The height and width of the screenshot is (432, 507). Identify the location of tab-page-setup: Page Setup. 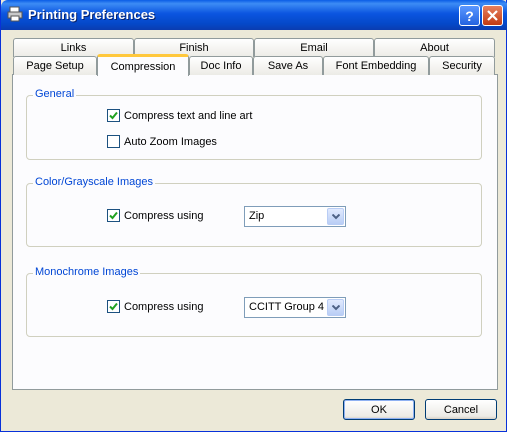
(55, 65).